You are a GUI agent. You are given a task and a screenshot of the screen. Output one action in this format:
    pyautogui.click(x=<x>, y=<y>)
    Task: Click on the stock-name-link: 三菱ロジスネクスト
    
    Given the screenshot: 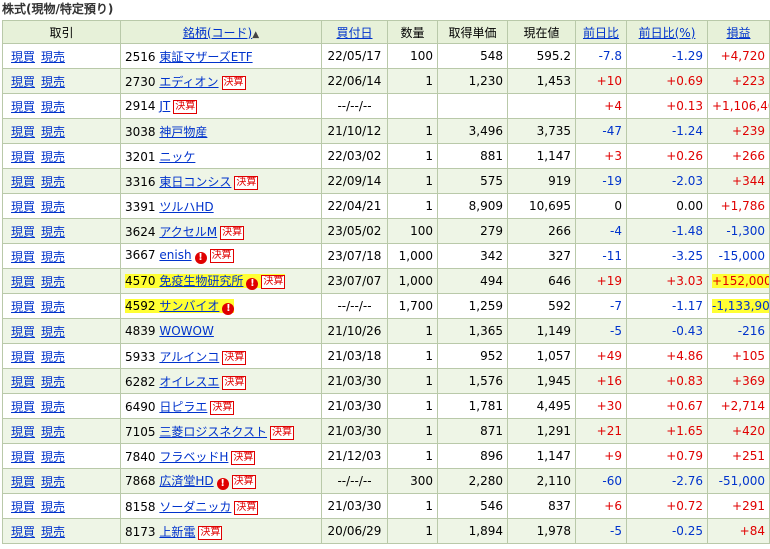 What is the action you would take?
    pyautogui.click(x=213, y=432)
    